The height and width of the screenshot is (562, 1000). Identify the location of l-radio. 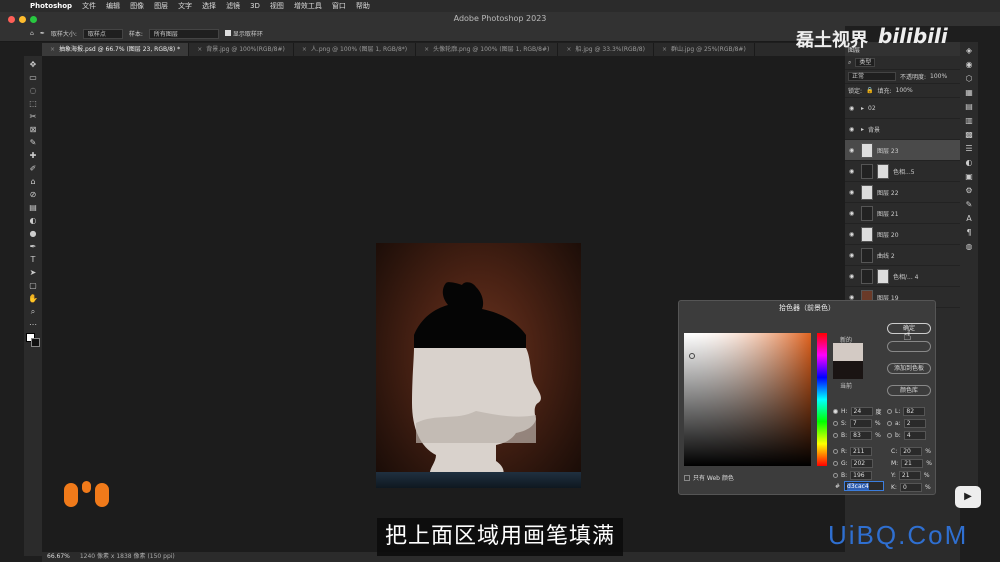
(889, 411).